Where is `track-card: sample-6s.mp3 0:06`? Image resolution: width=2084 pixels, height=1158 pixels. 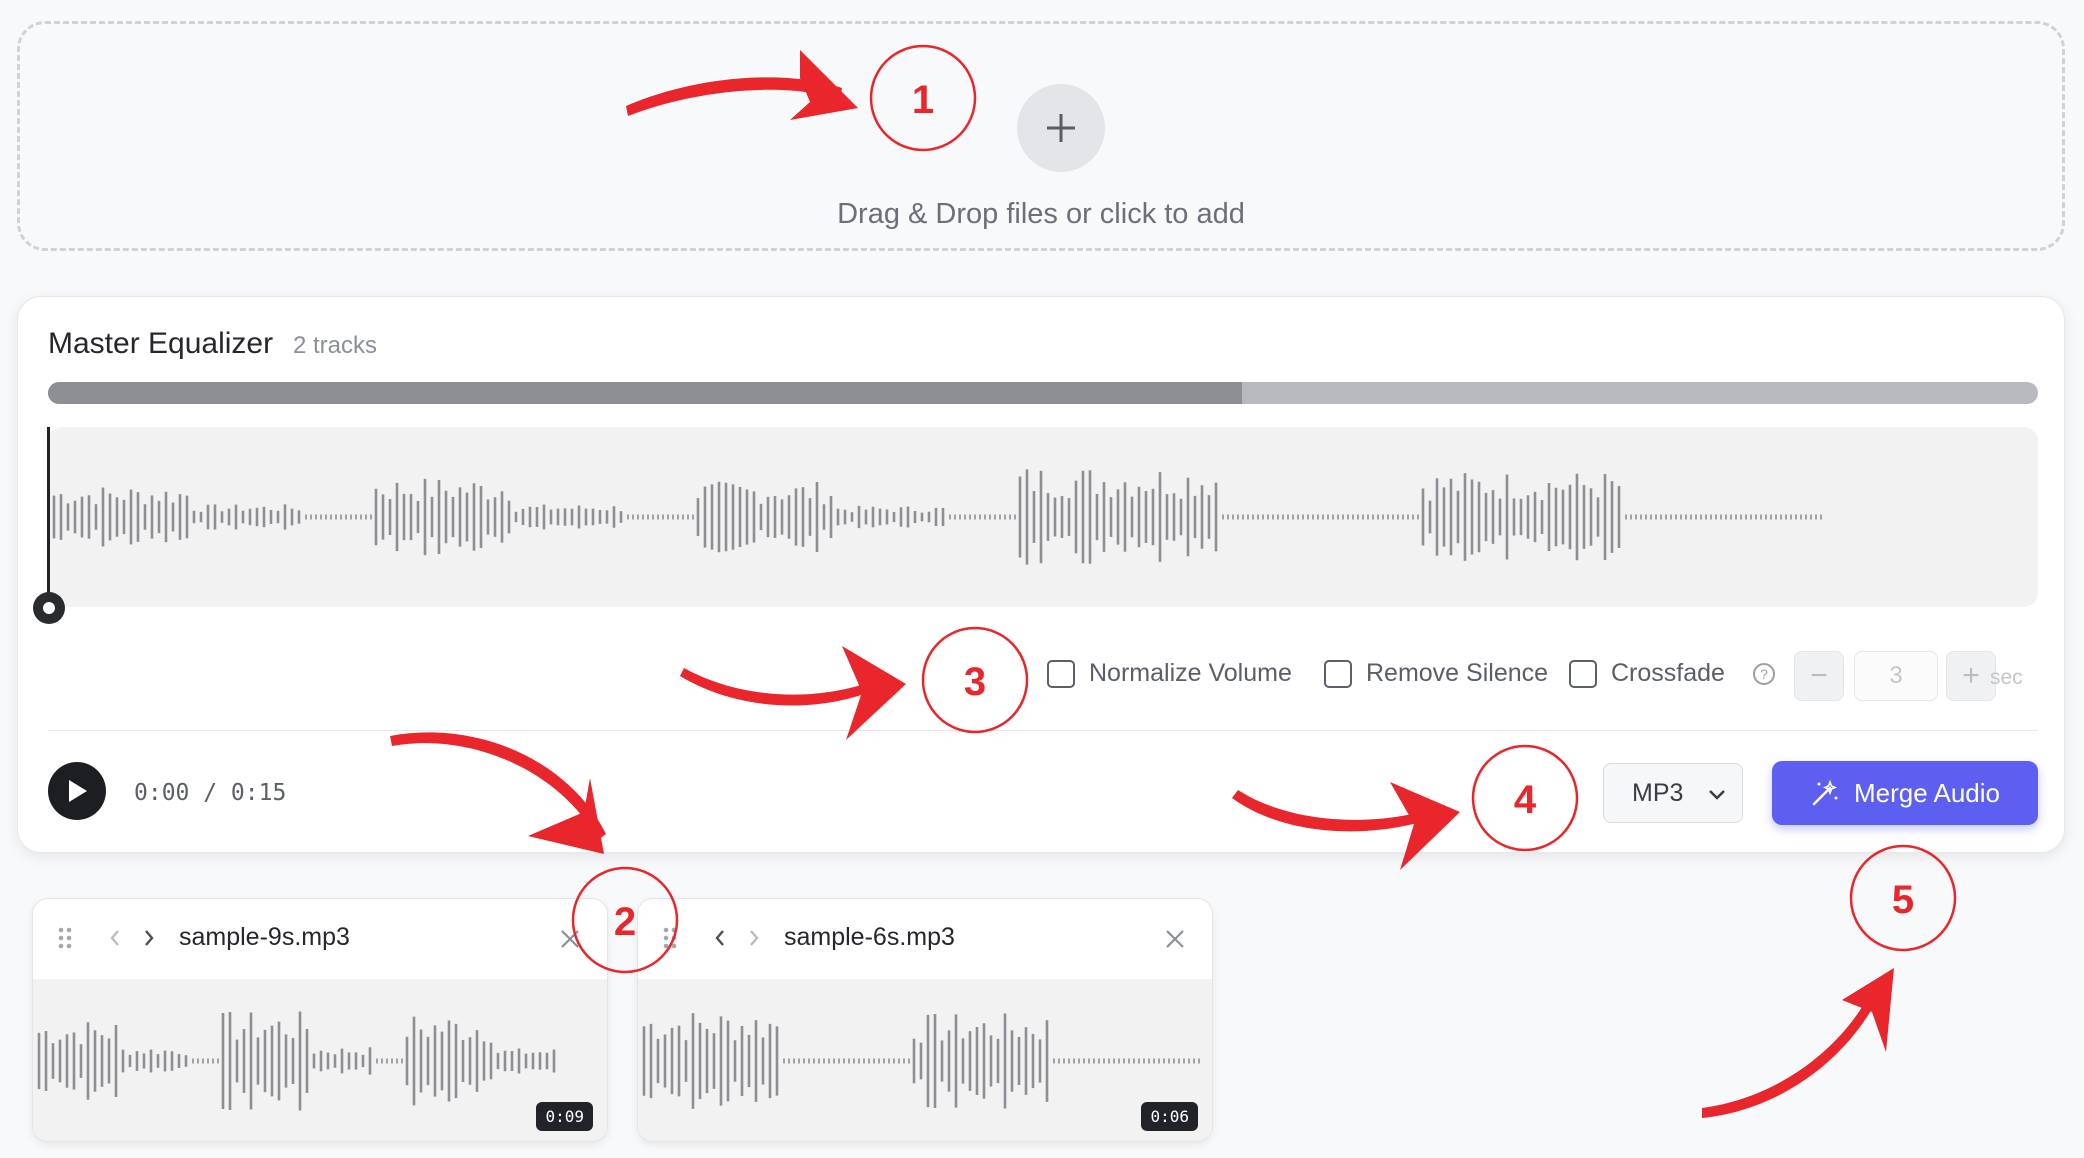
track-card: sample-6s.mp3 0:06 is located at coordinates (925, 1020).